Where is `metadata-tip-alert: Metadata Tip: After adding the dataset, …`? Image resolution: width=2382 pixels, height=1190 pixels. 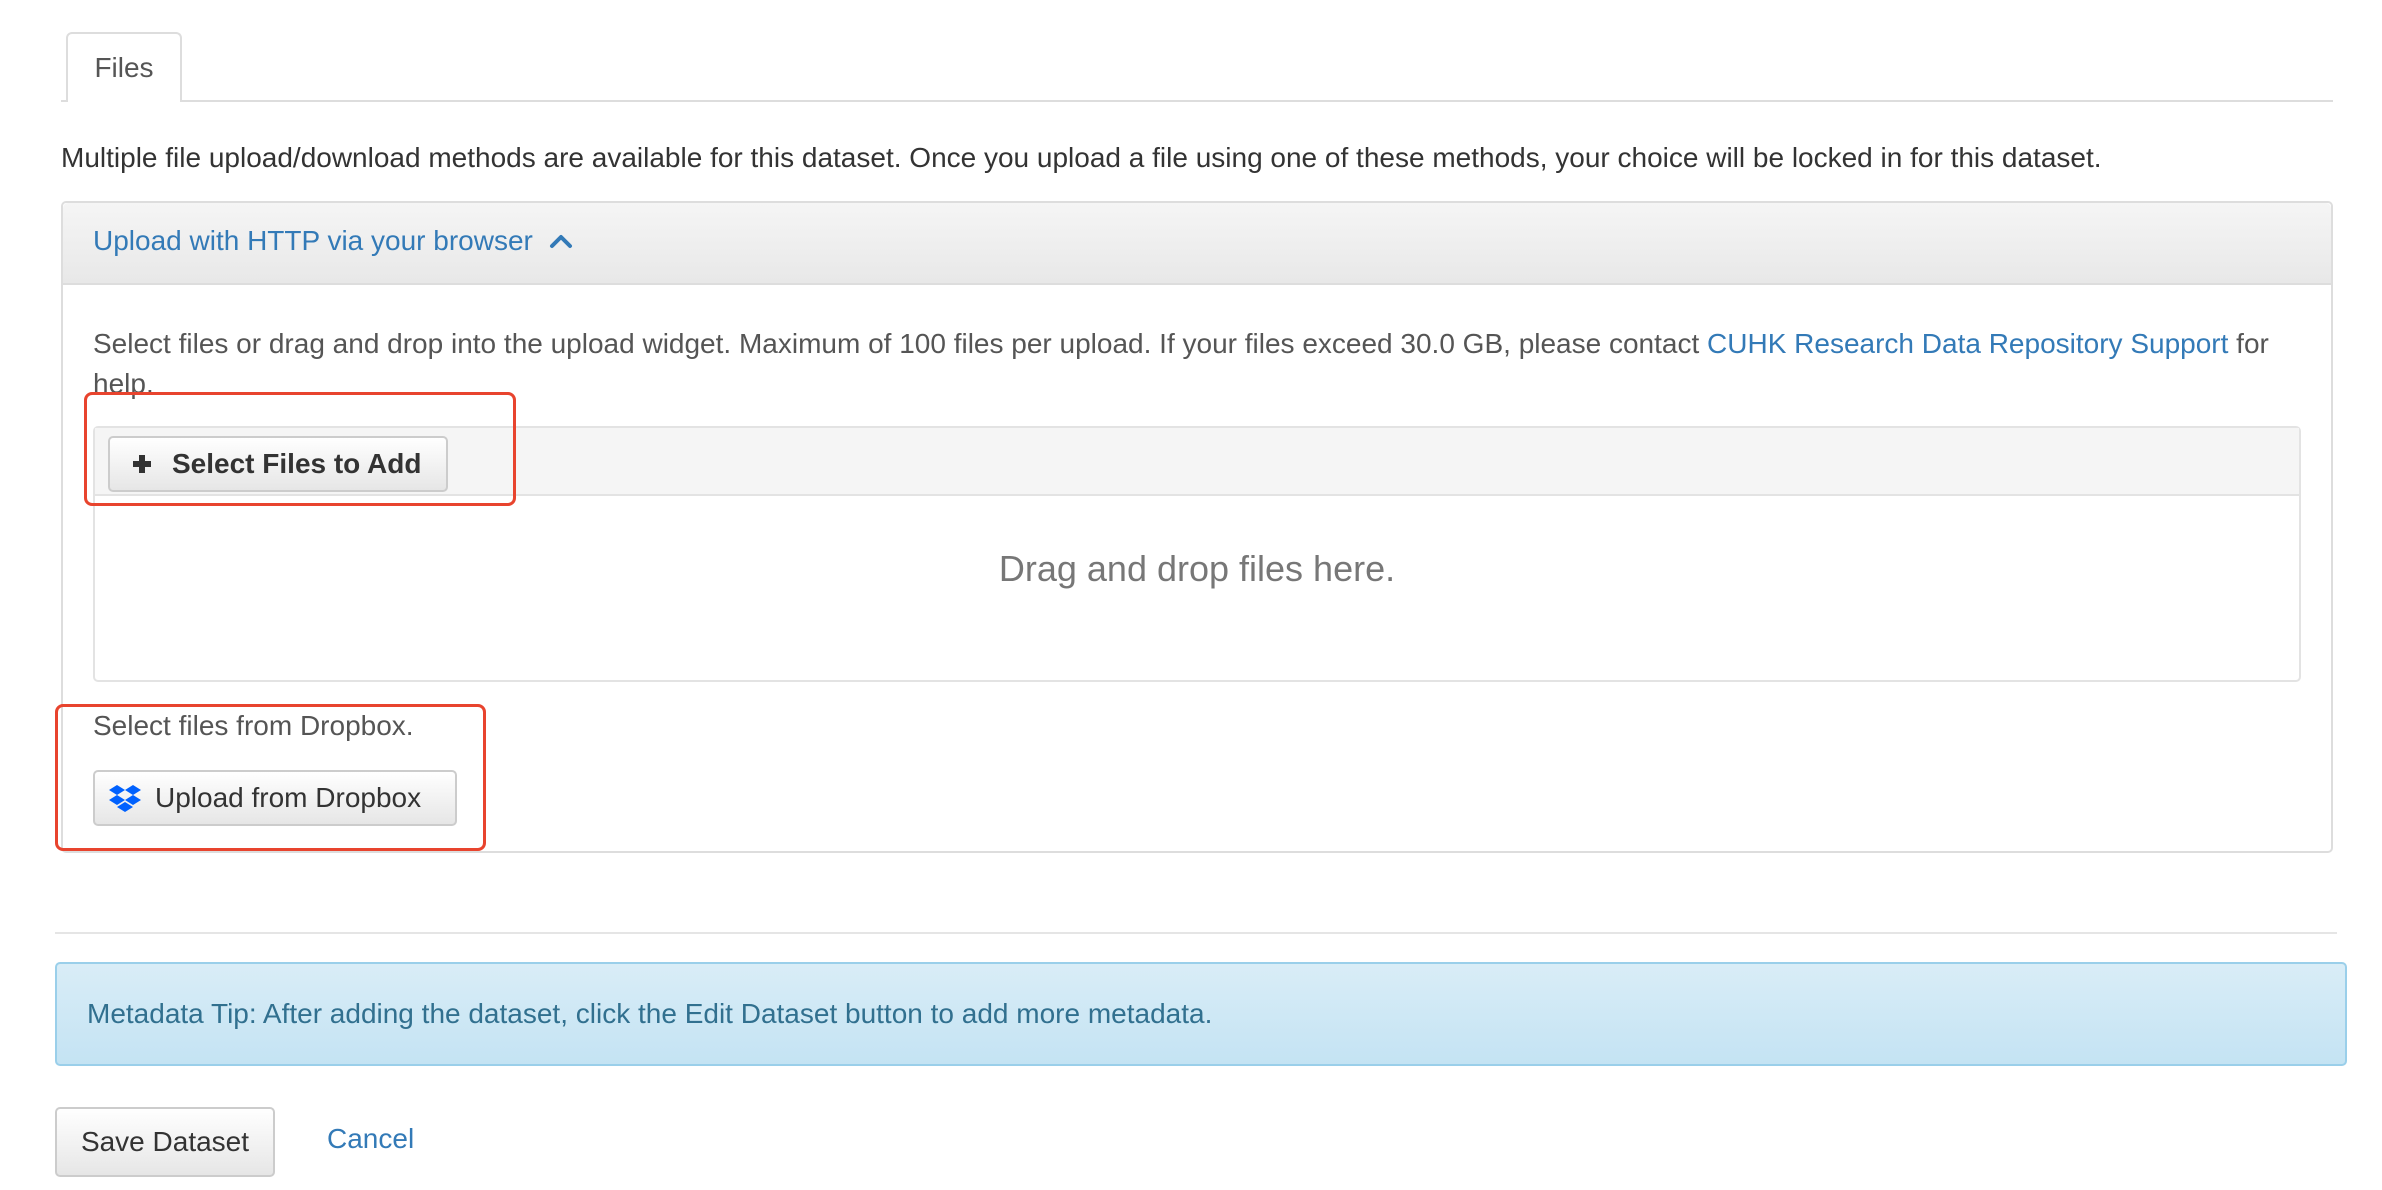
metadata-tip-alert: Metadata Tip: After adding the dataset, … is located at coordinates (1201, 1014).